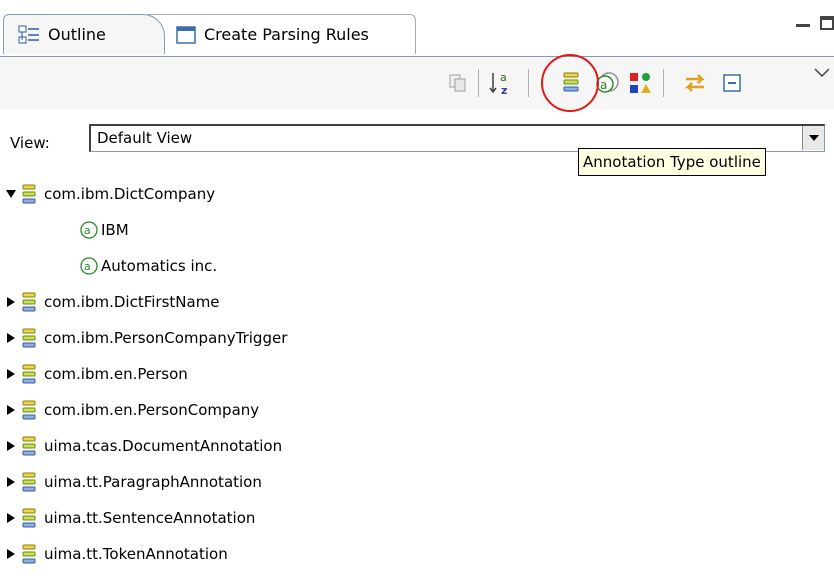  Describe the element at coordinates (417, 266) in the screenshot. I see `tree-node-annotation: a Automatics inc.` at that location.